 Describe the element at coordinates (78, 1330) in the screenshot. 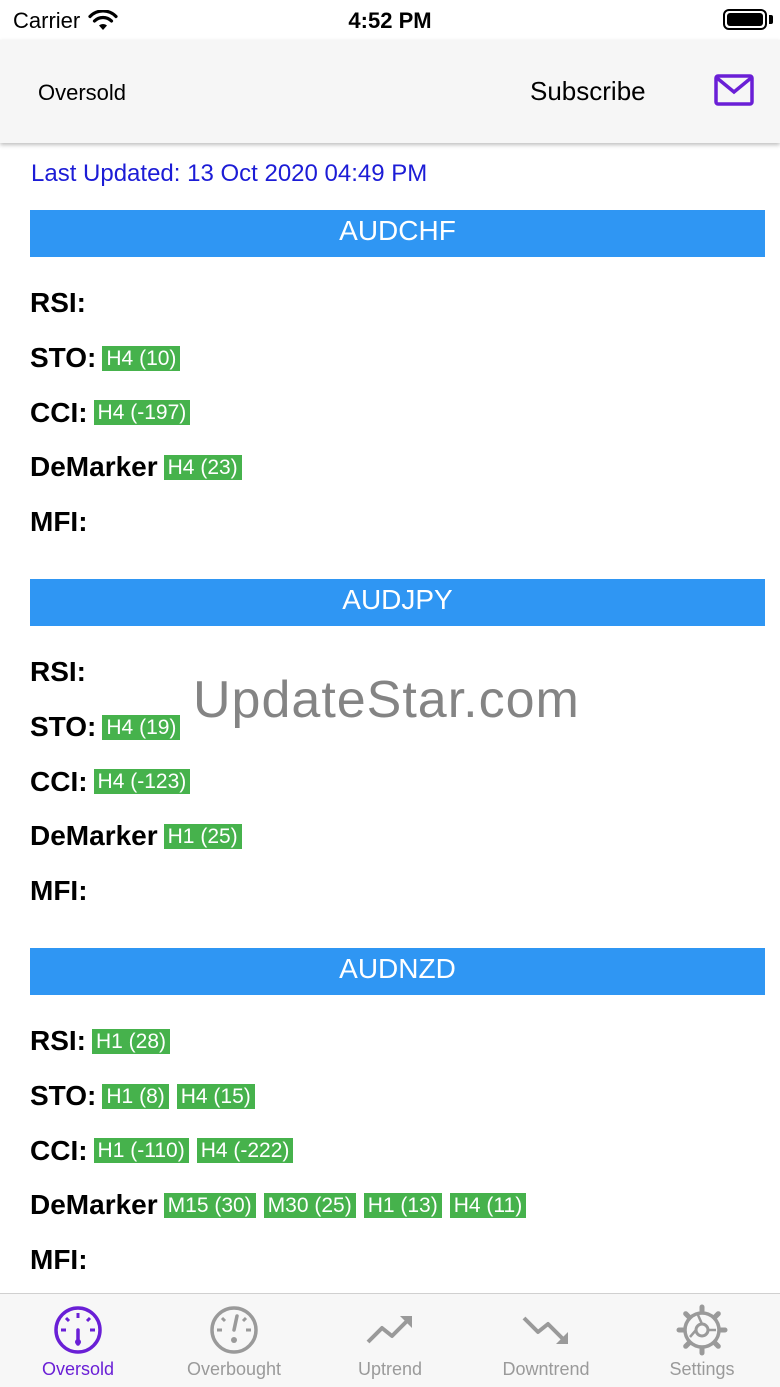

I see `gauge-low-icon` at that location.